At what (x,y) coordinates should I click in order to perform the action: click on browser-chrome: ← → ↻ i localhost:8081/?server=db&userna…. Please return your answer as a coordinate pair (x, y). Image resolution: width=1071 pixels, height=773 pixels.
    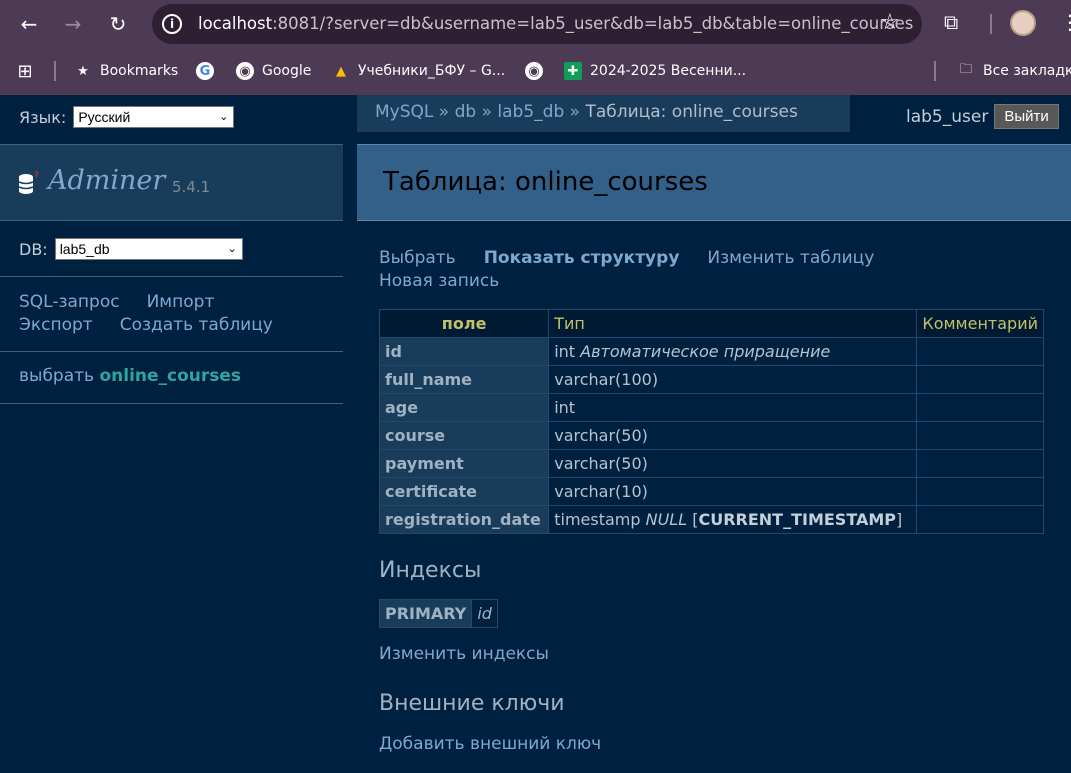
    Looking at the image, I should click on (535, 47).